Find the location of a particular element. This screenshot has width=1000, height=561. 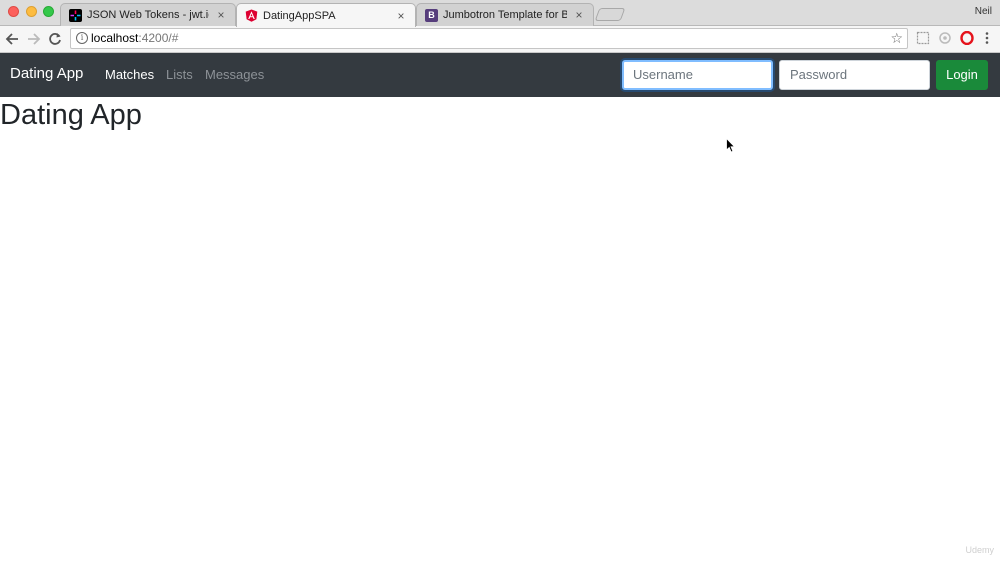

new-tab-button is located at coordinates (610, 14).